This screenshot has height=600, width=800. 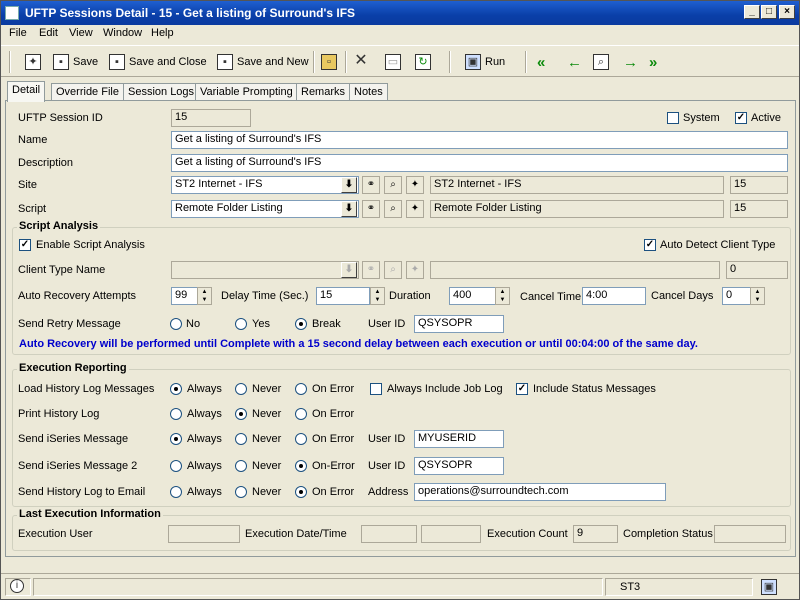 I want to click on iseries2-always-radio, so click(x=176, y=466).